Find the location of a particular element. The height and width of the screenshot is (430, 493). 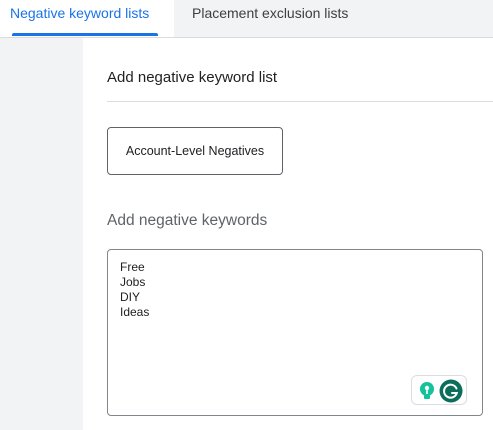

keywords-section-label: Add negative keywords is located at coordinates (187, 220).